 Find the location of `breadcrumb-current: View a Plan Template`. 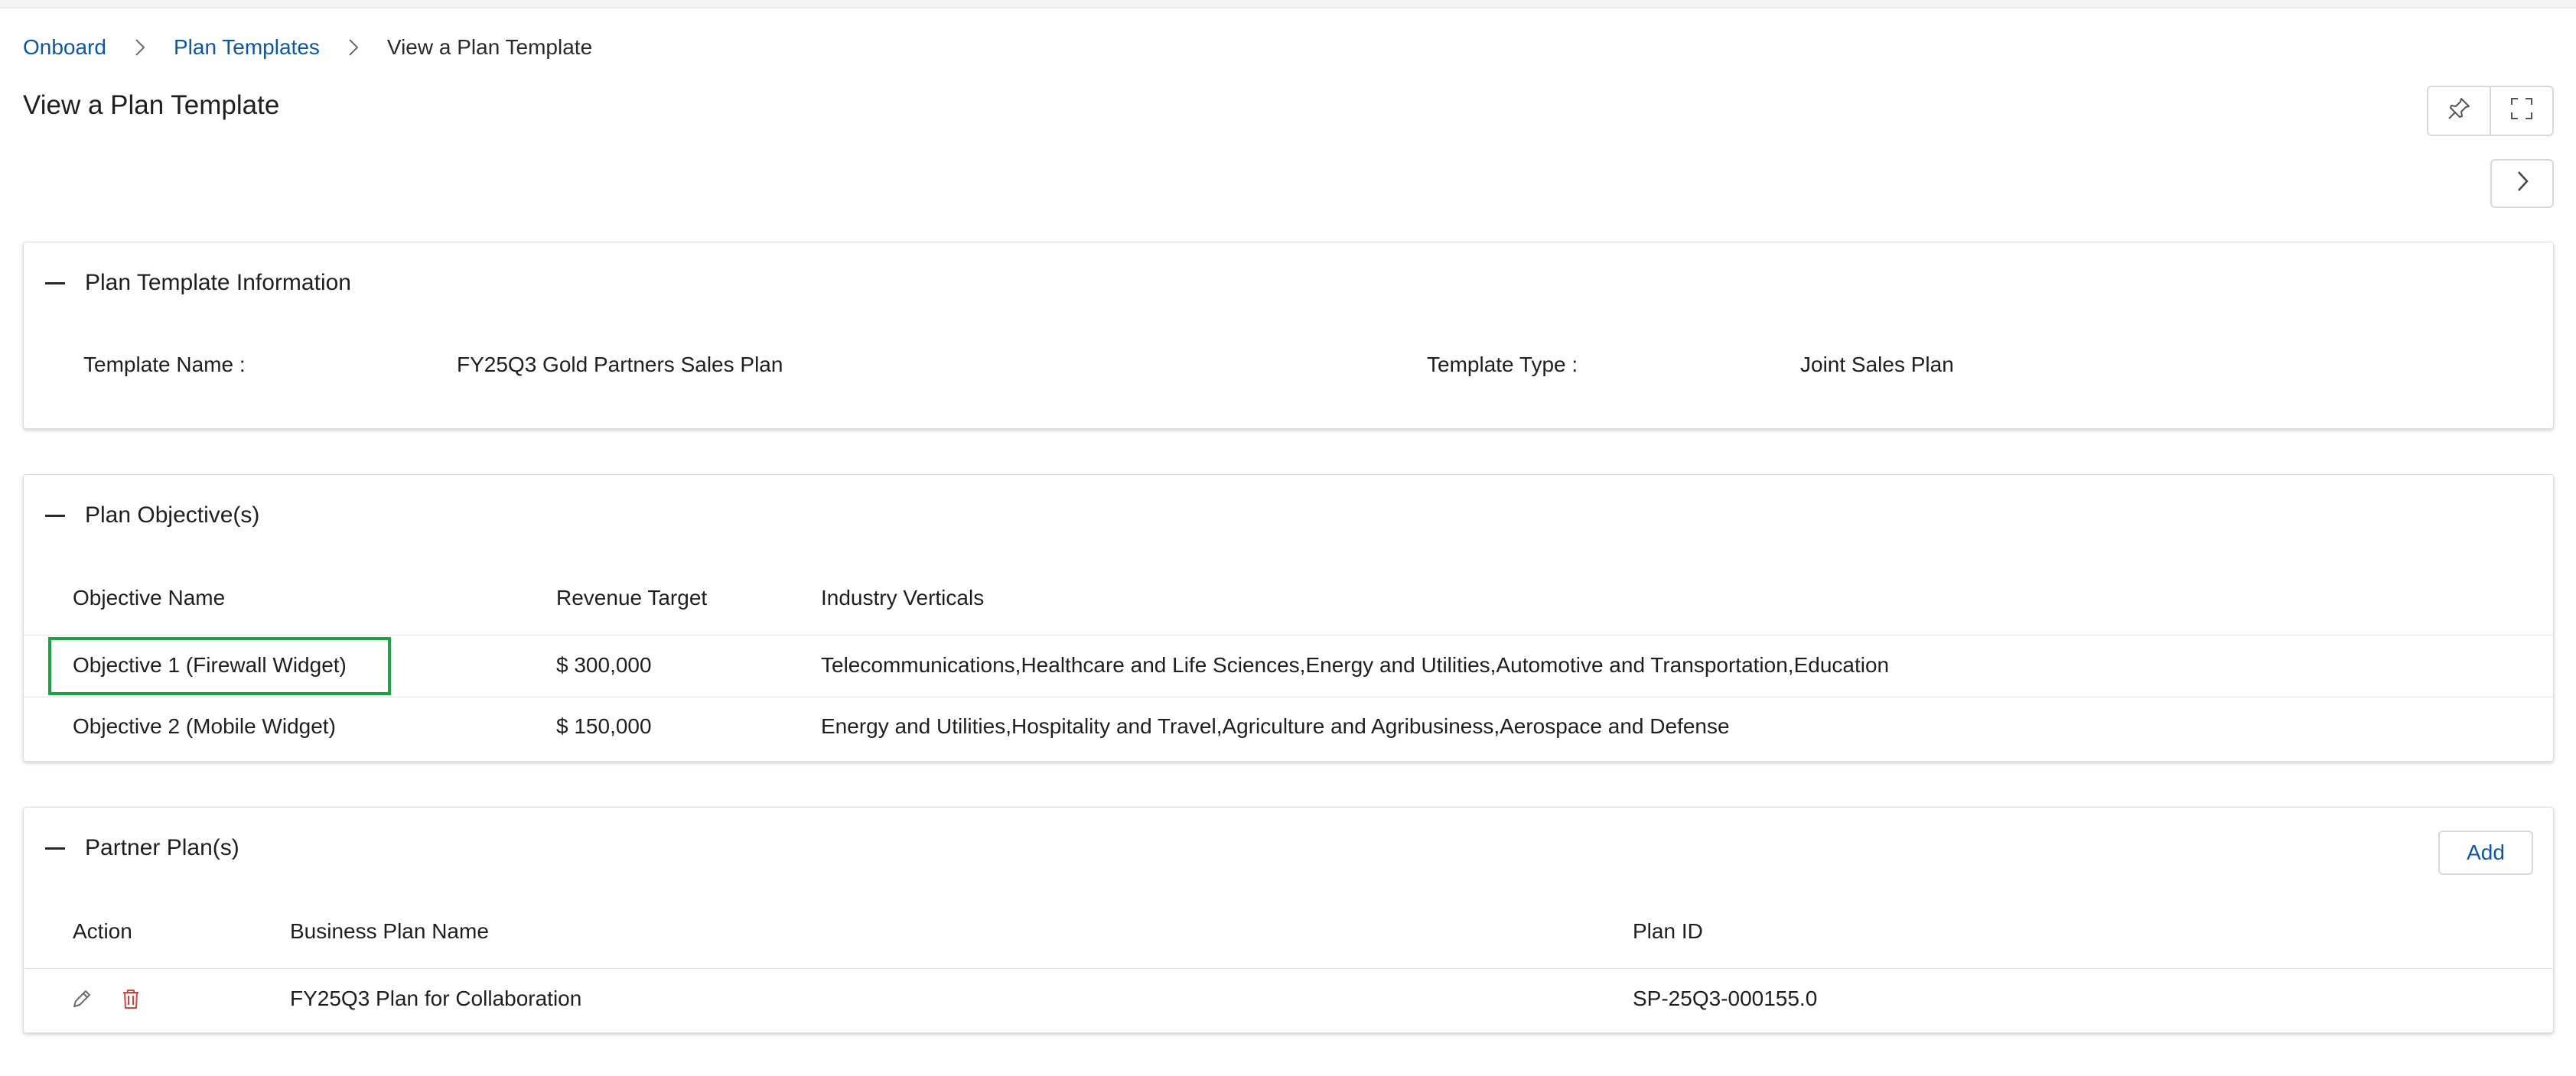

breadcrumb-current: View a Plan Template is located at coordinates (490, 47).